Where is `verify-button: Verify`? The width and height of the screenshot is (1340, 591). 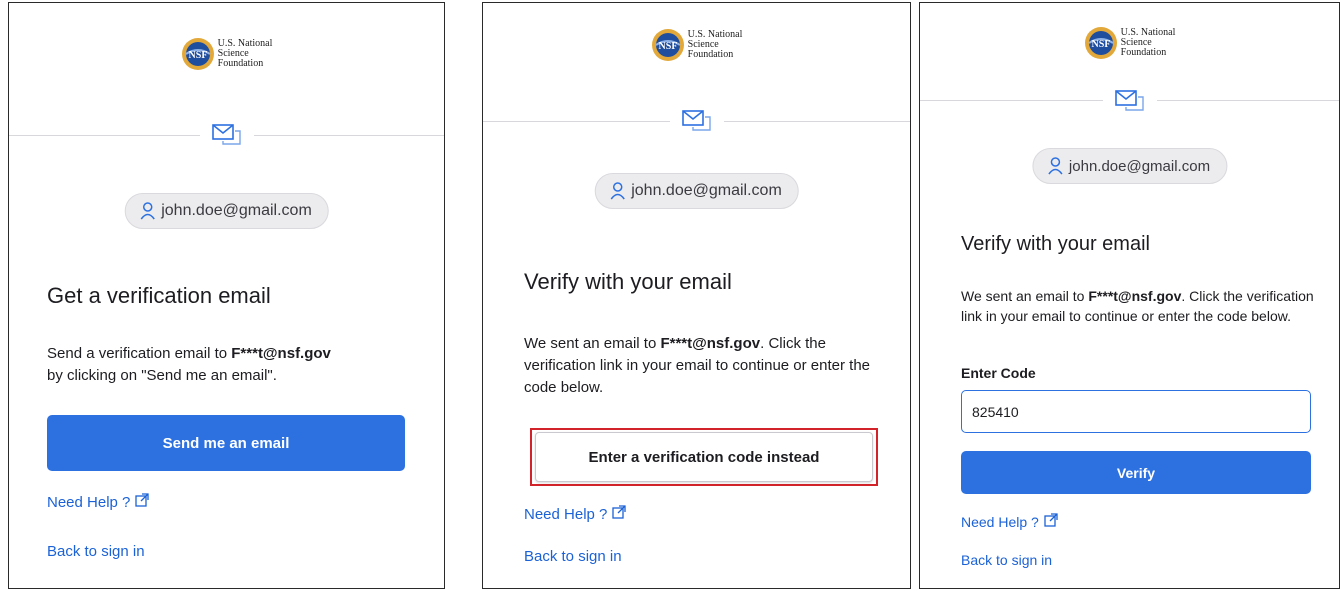
verify-button: Verify is located at coordinates (1136, 472).